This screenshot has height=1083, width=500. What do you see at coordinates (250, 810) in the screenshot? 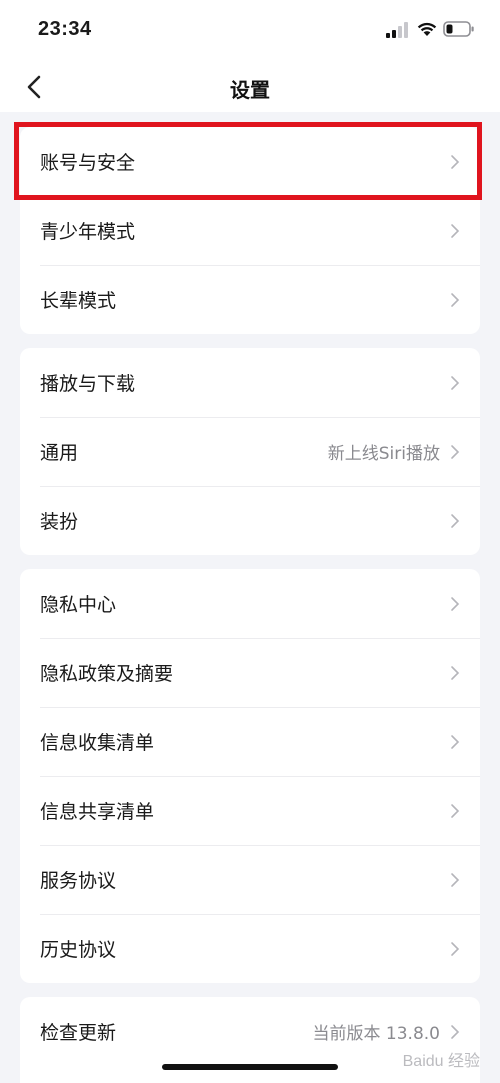
I see `settings-item-info-sharing: 信息共享清单` at bounding box center [250, 810].